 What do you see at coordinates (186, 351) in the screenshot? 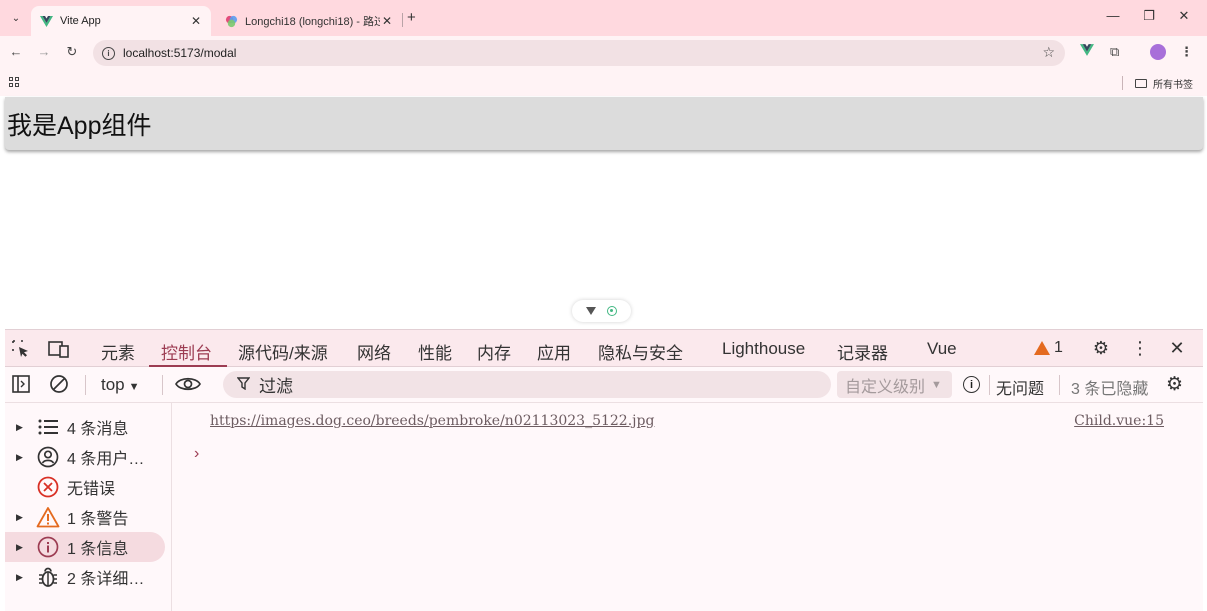
I see `tab-console: 控制台` at bounding box center [186, 351].